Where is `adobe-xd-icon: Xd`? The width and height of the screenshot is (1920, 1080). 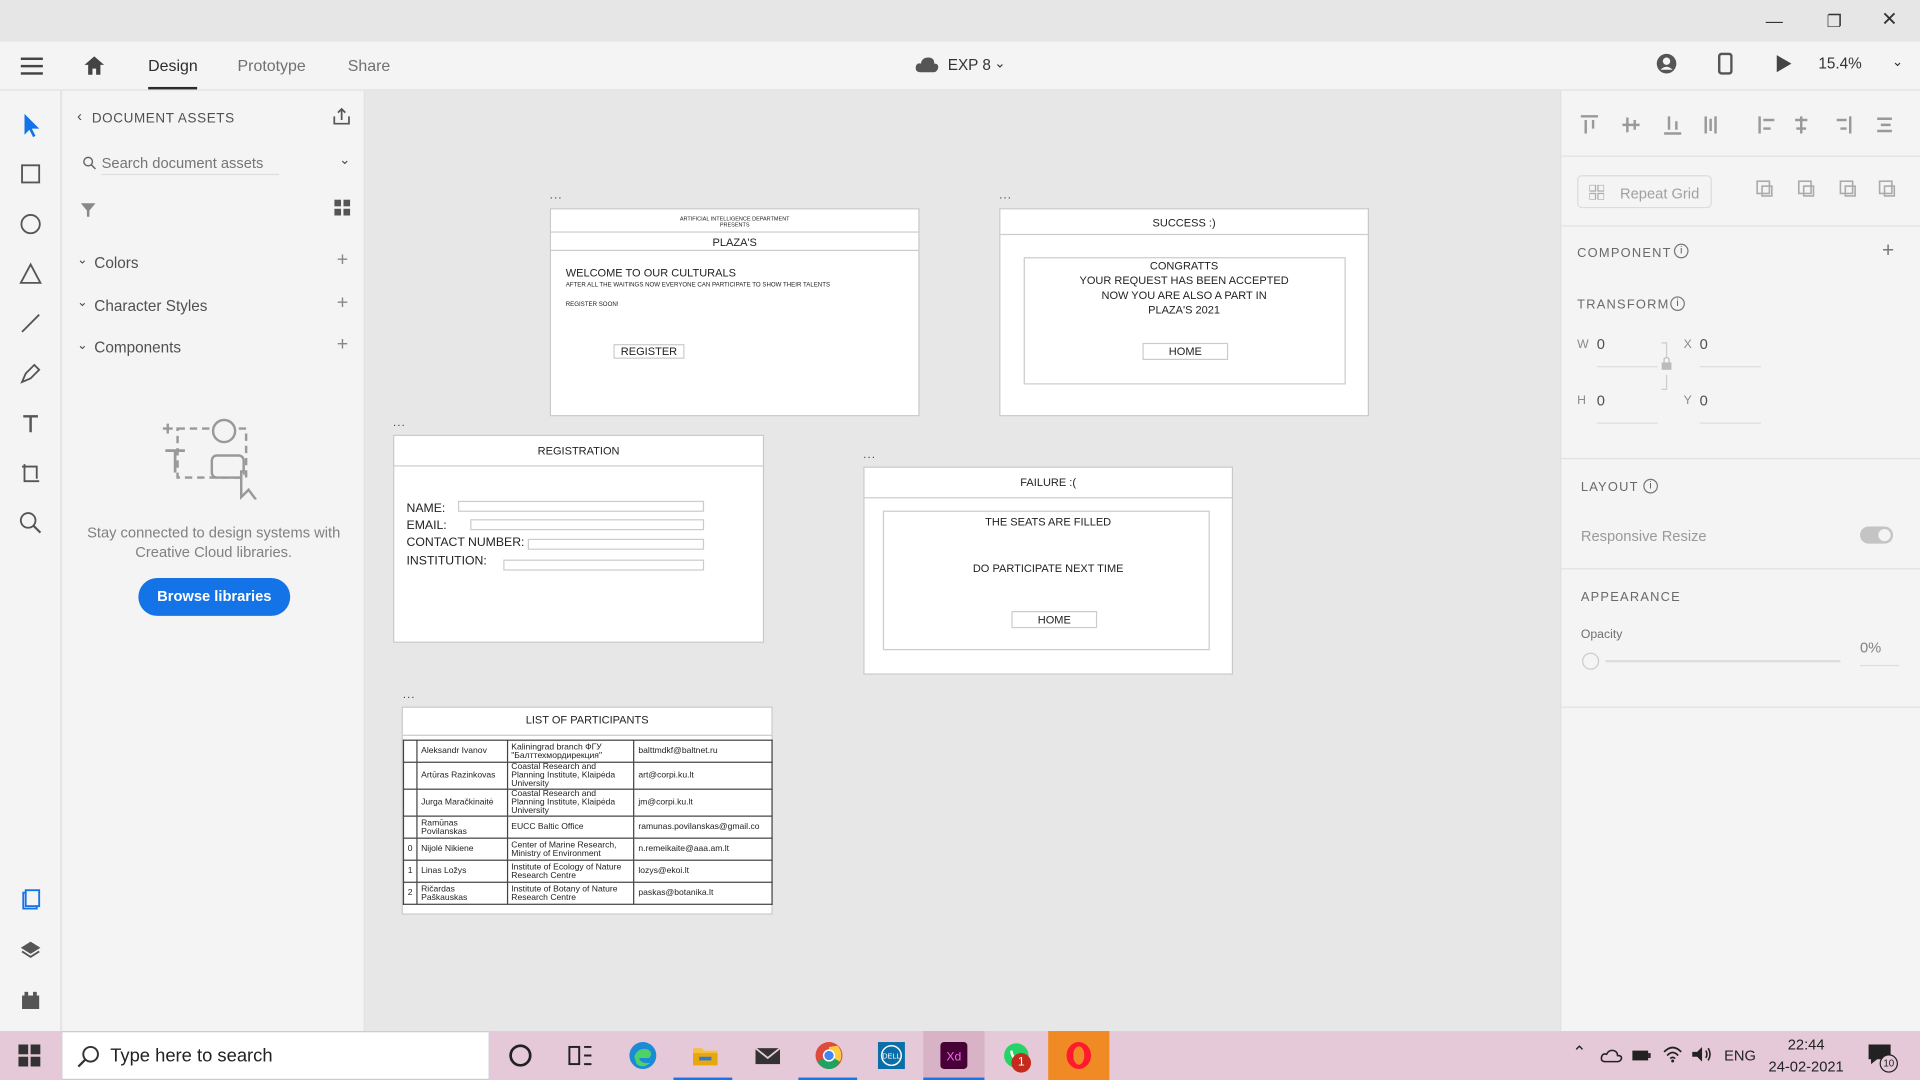
adobe-xd-icon: Xd is located at coordinates (953, 1055).